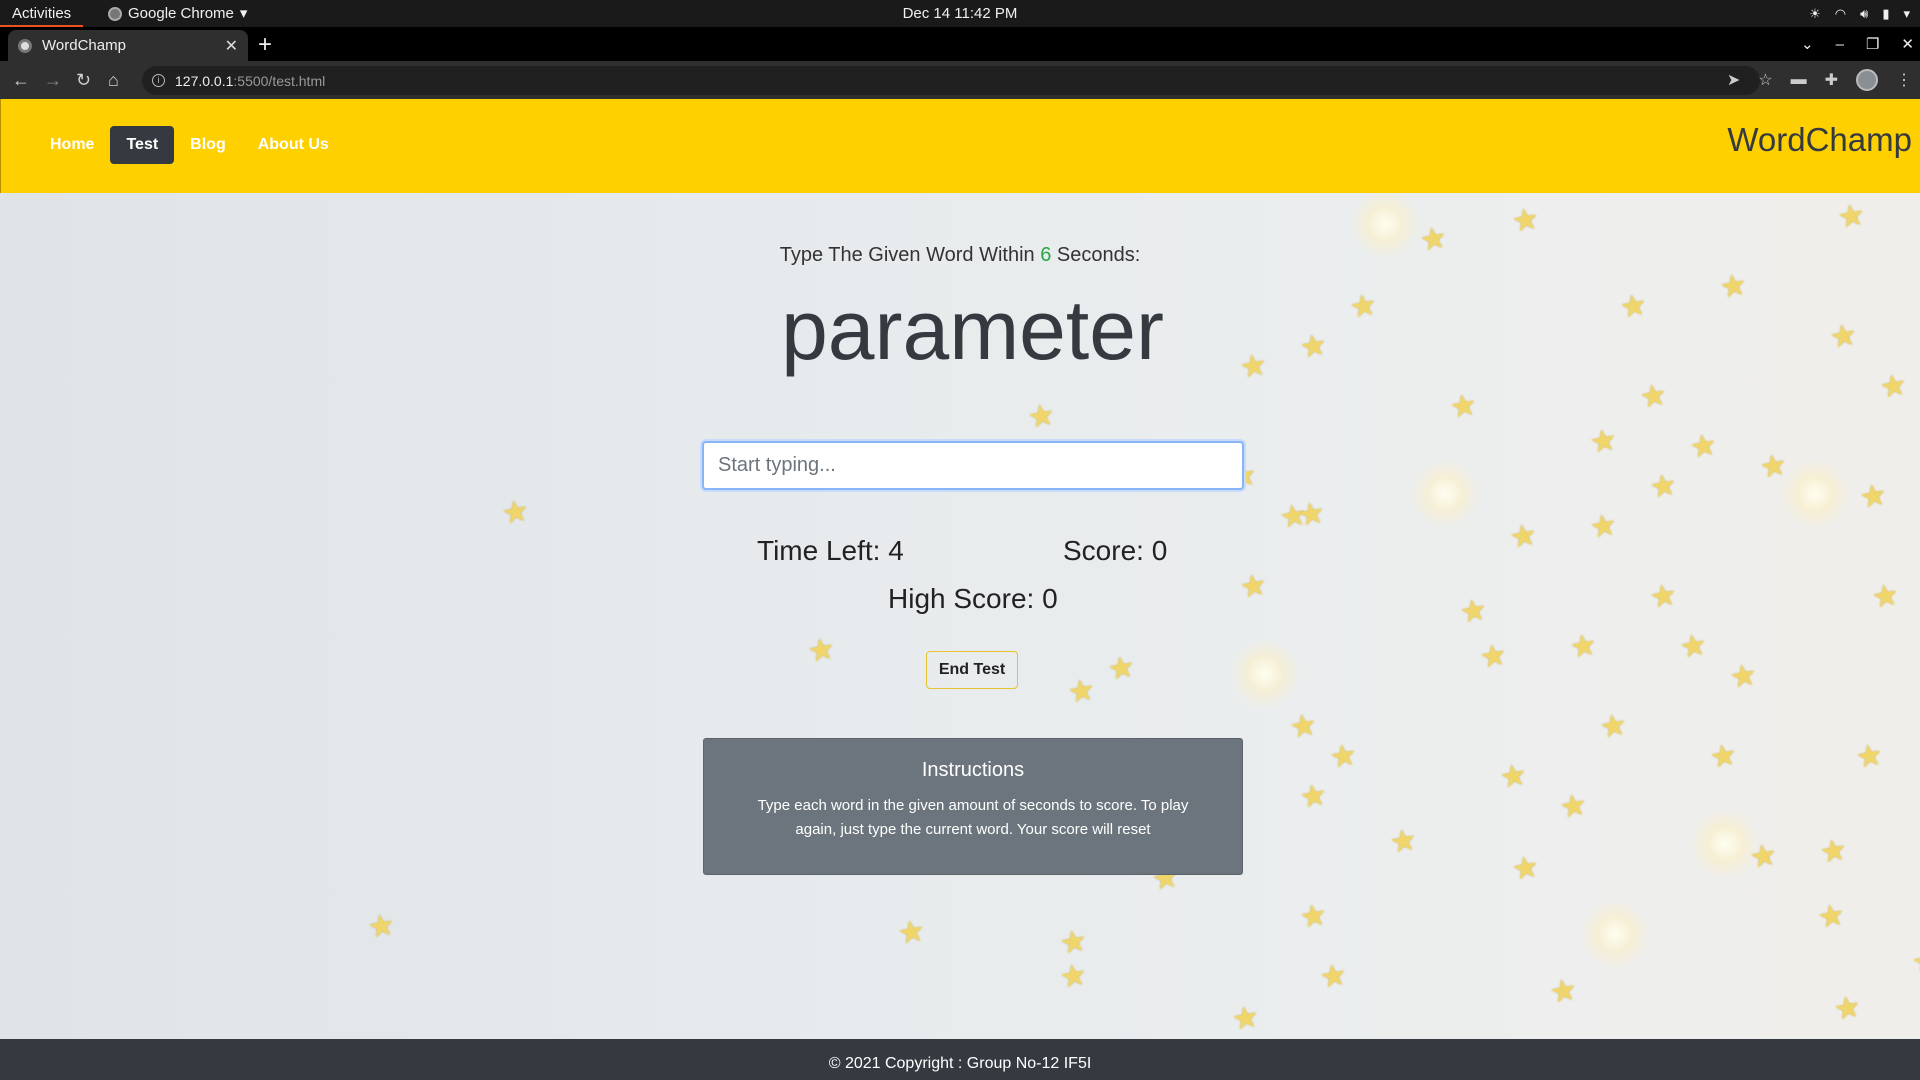 The width and height of the screenshot is (1920, 1080). What do you see at coordinates (972, 330) in the screenshot?
I see `current-word: parameter` at bounding box center [972, 330].